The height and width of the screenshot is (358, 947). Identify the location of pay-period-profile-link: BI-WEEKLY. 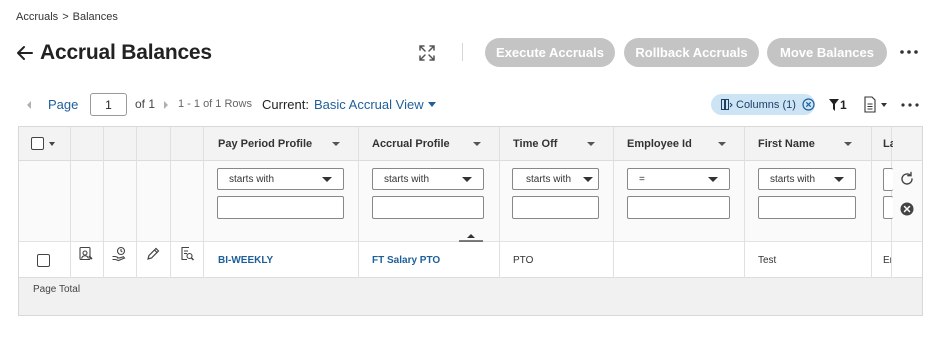
(245, 260).